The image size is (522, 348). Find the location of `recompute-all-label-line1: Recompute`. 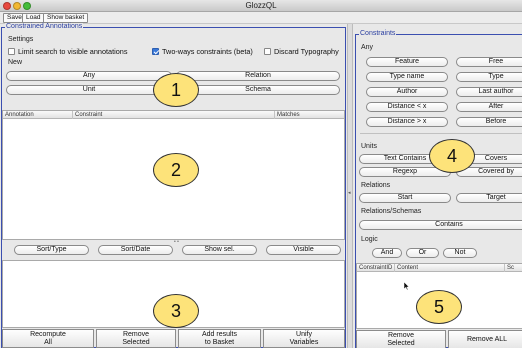

recompute-all-label-line1: Recompute is located at coordinates (48, 334).